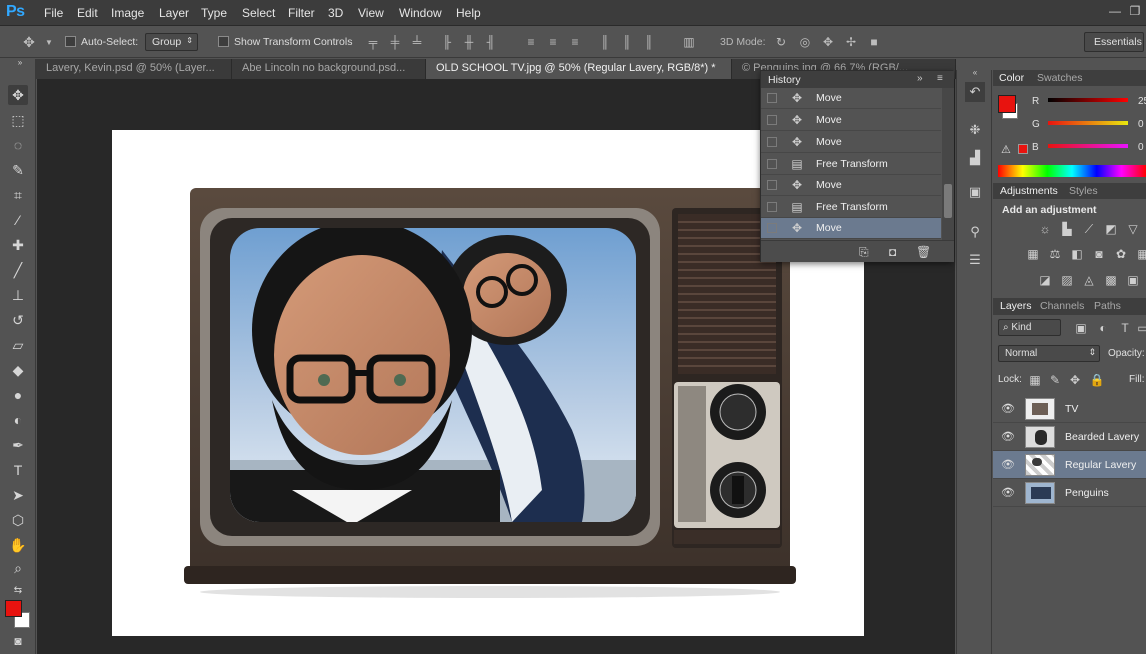 This screenshot has width=1146, height=654. I want to click on collapse-toolbar-icon: », so click(20, 63).